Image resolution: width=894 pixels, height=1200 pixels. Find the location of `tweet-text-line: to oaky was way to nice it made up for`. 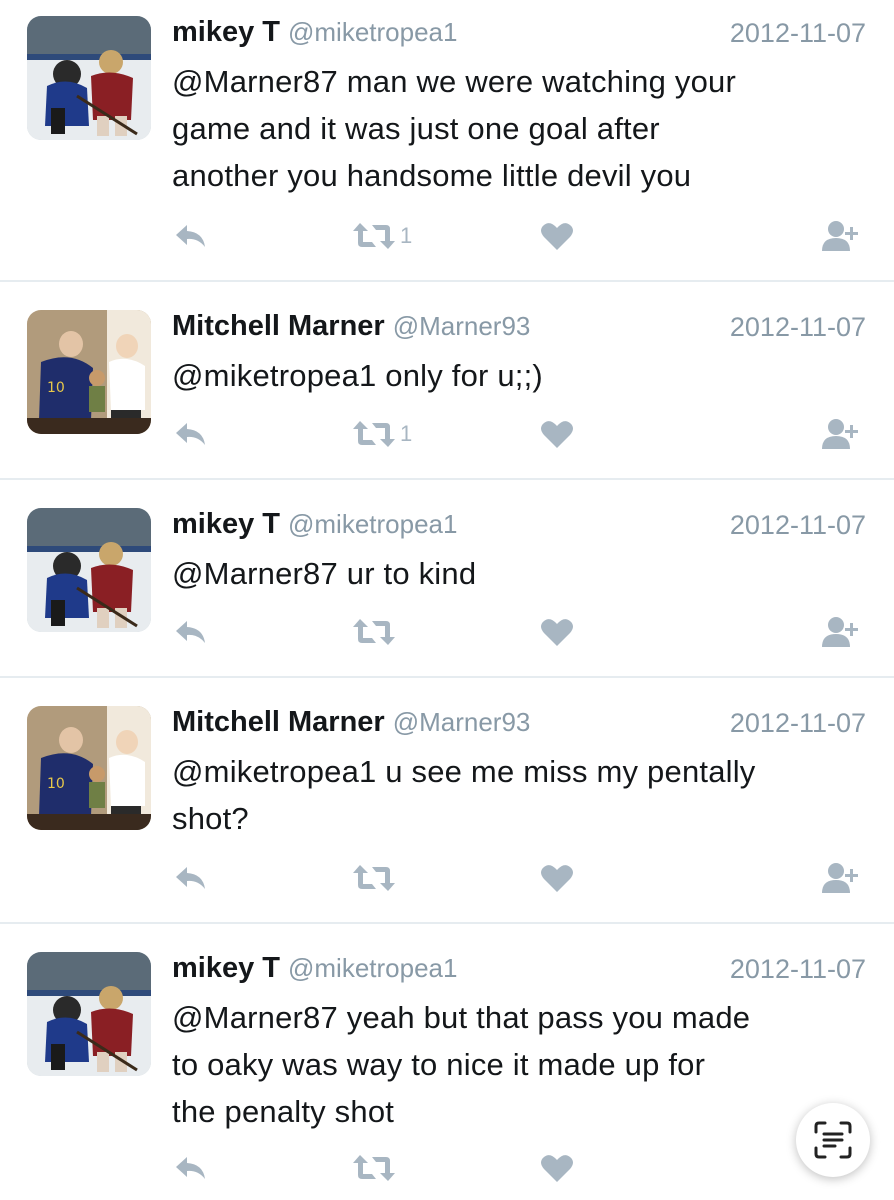

tweet-text-line: to oaky was way to nice it made up for is located at coordinates (439, 1064).